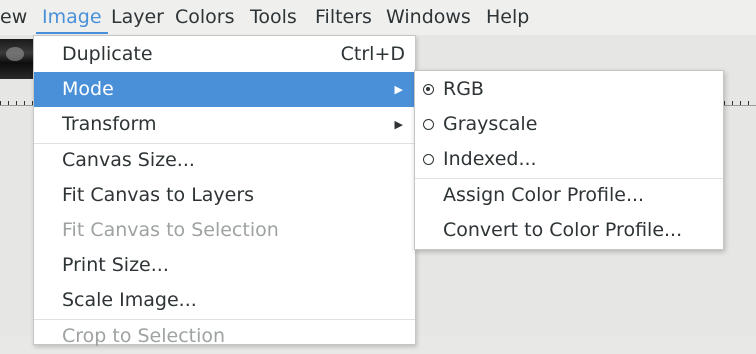 This screenshot has width=756, height=354. I want to click on menu-windows: Windows, so click(428, 17).